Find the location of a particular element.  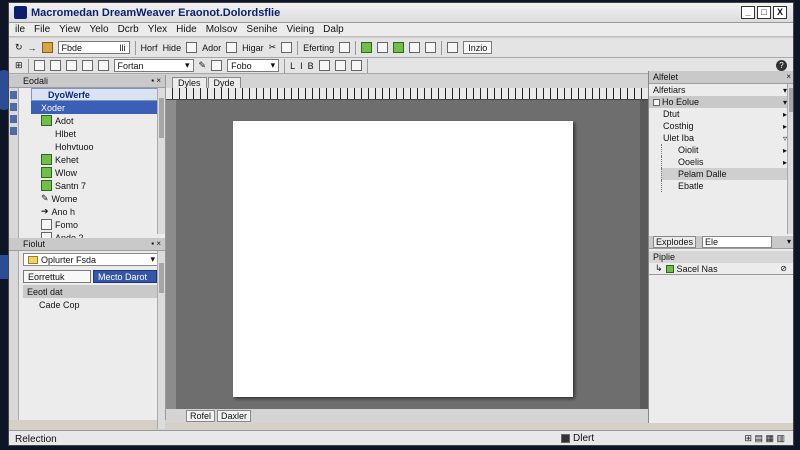

tree-item: Santn 7 is located at coordinates (92, 185).